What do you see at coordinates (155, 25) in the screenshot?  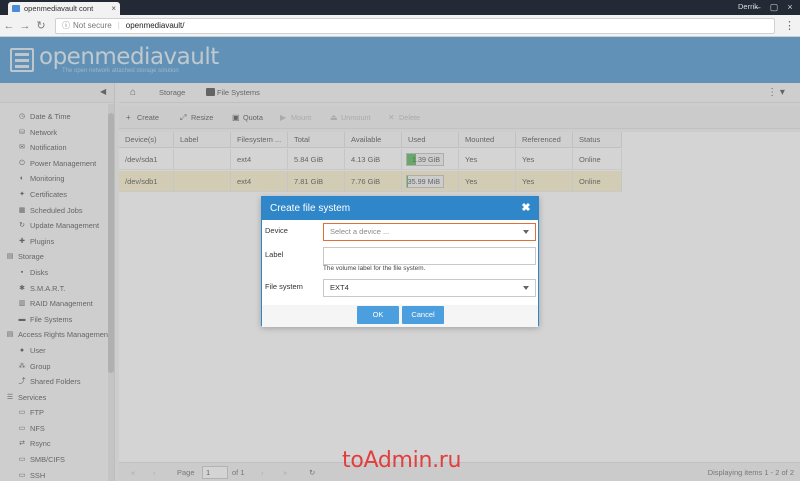 I see `url-text: openmediavault/` at bounding box center [155, 25].